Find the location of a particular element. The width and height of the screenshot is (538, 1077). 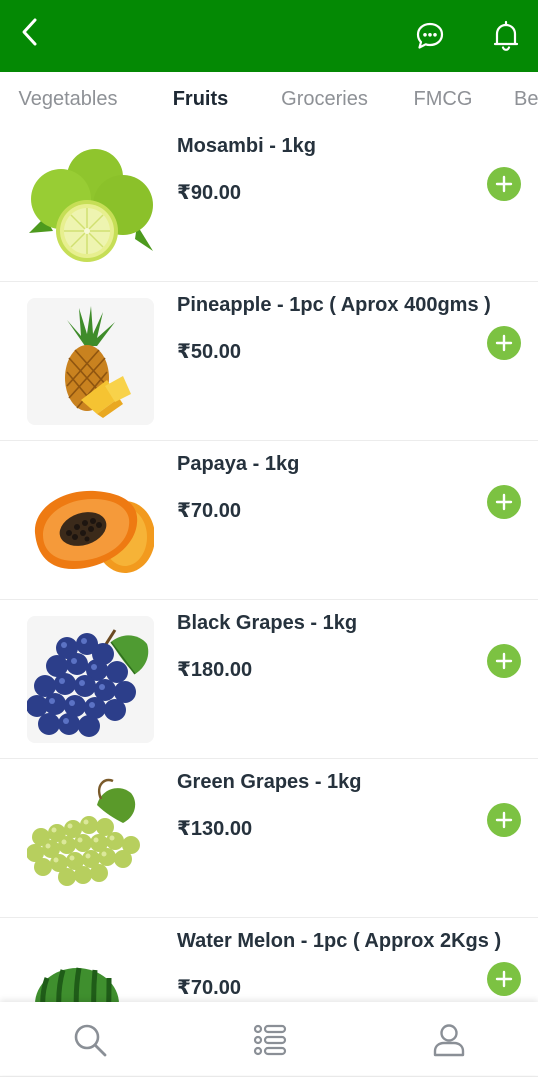

product-name: Pineapple - 1pc ( Aprox 400gms ) is located at coordinates (334, 305).